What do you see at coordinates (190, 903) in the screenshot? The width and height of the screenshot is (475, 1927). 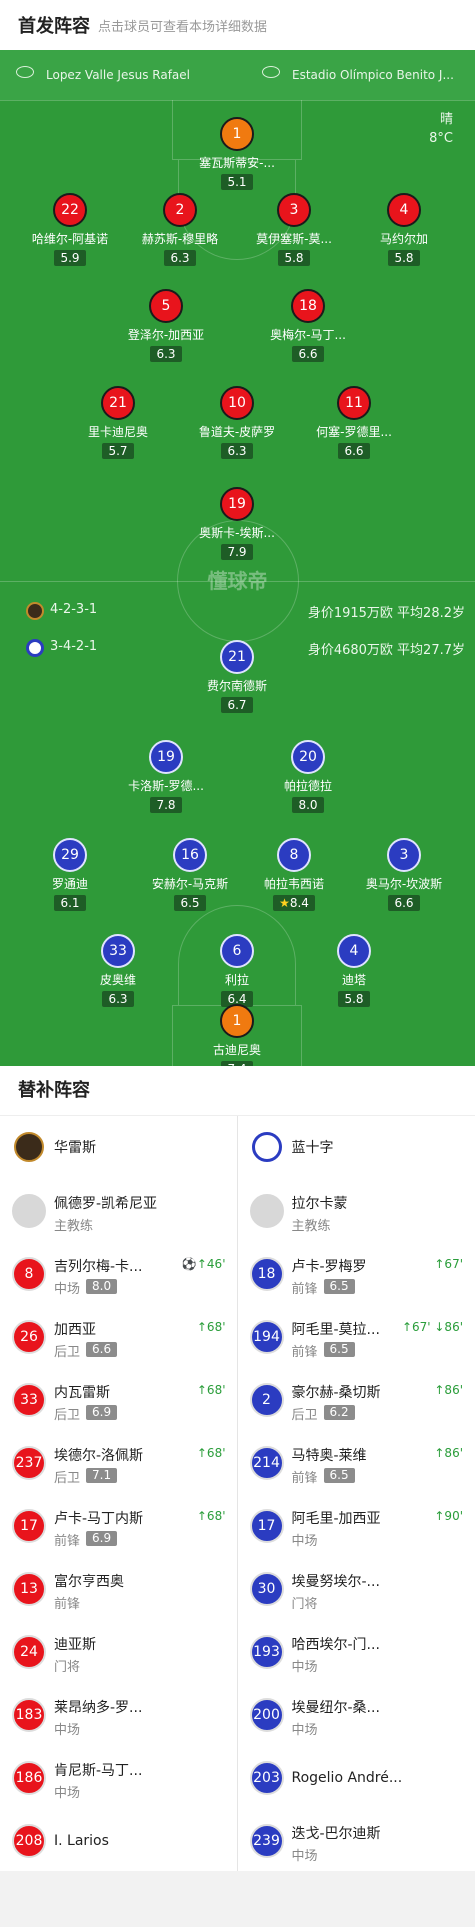 I see `player-rating-value: 6.5` at bounding box center [190, 903].